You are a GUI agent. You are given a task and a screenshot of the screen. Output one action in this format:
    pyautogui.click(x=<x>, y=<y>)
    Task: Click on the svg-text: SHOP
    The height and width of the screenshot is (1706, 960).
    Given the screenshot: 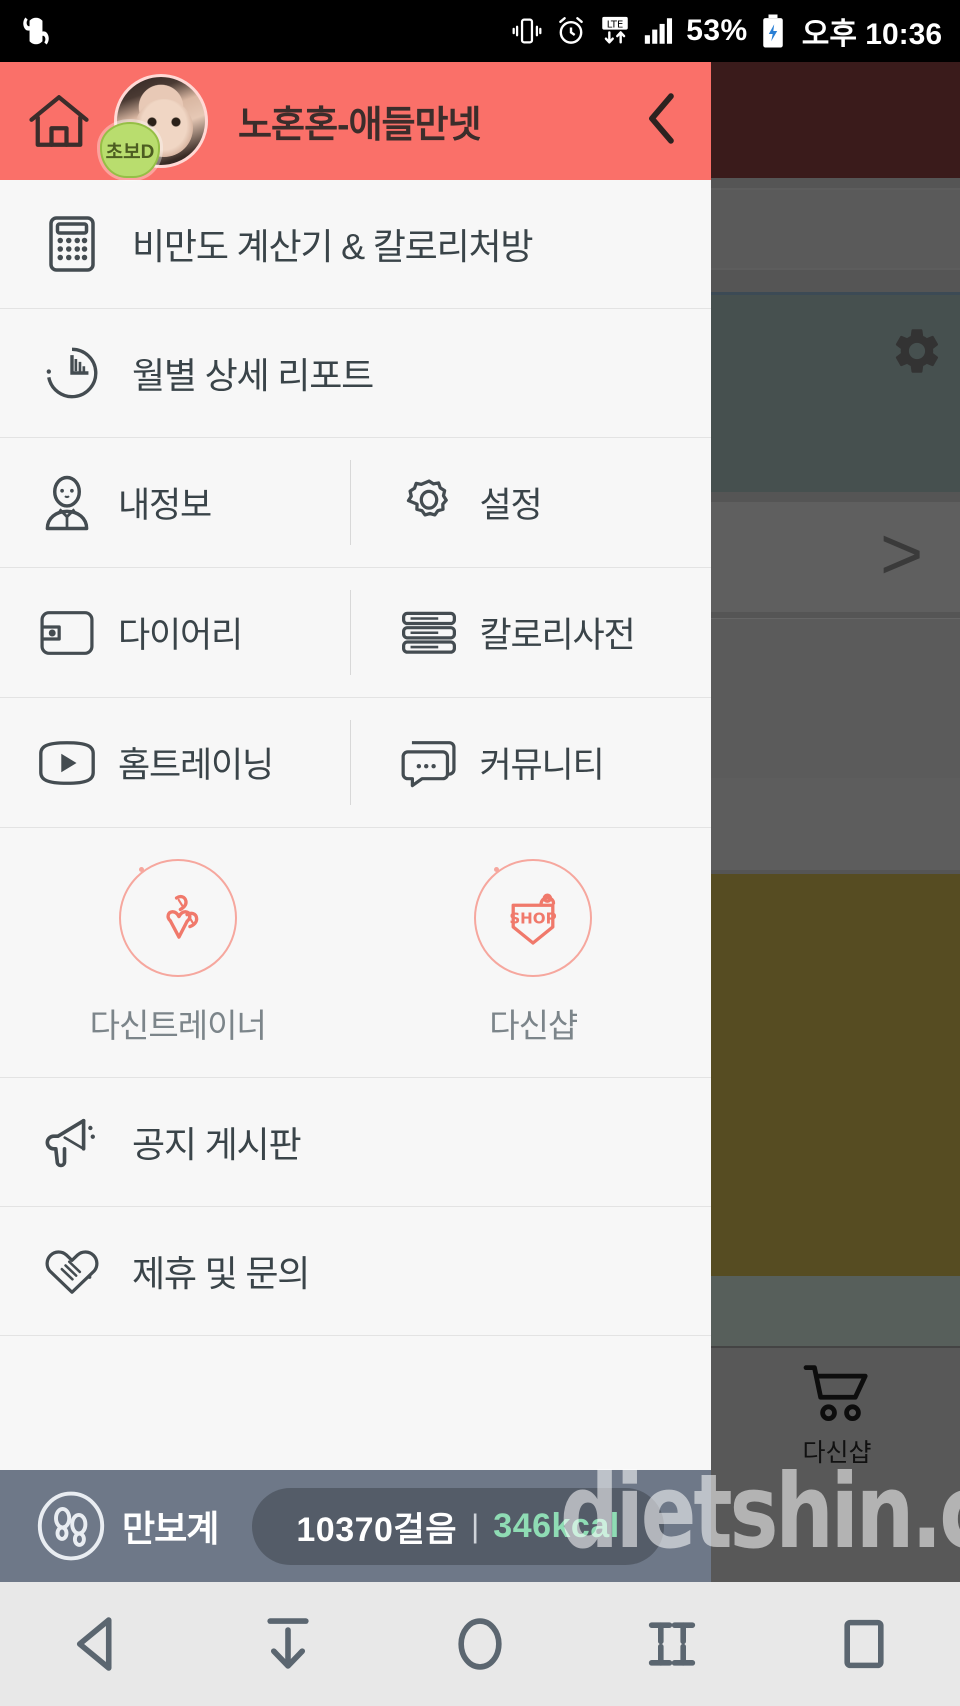 What is the action you would take?
    pyautogui.click(x=533, y=918)
    